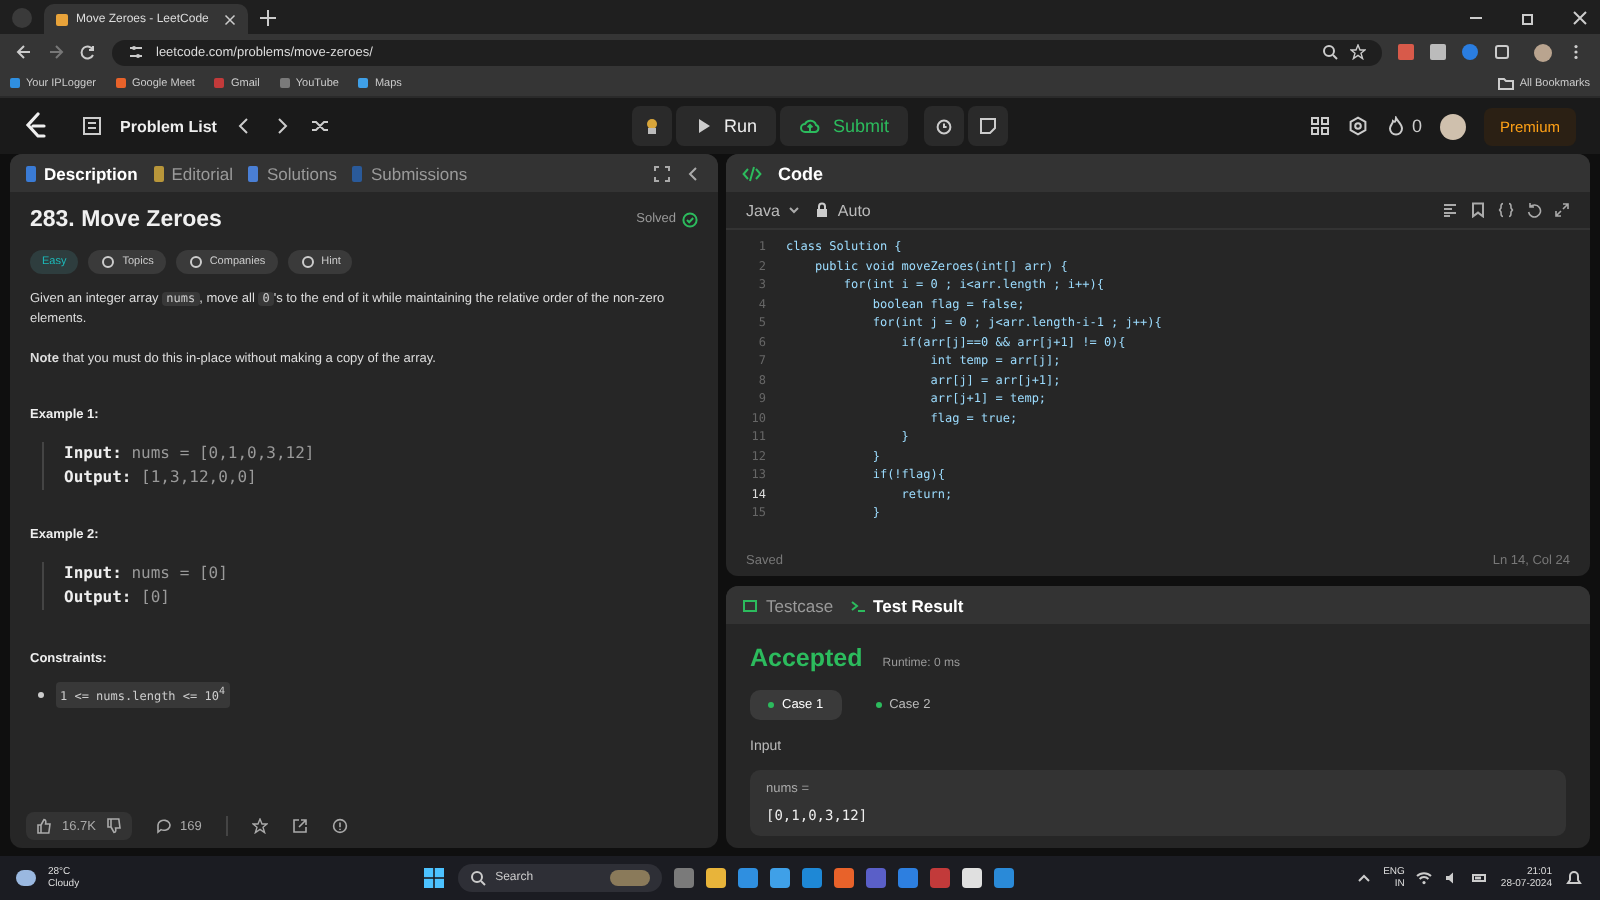 This screenshot has height=900, width=1600. Describe the element at coordinates (36, 126) in the screenshot. I see `logo-icon` at that location.